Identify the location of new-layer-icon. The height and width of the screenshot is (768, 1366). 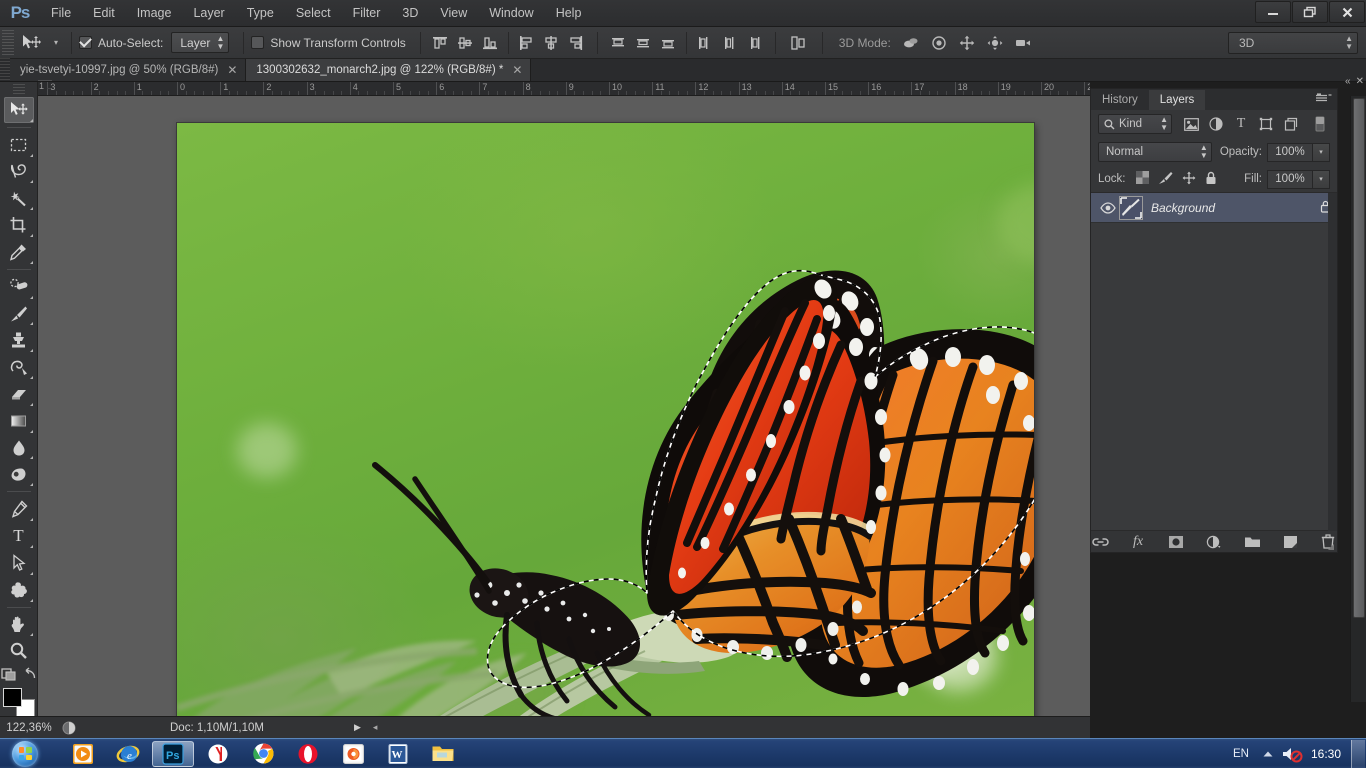
(1290, 542).